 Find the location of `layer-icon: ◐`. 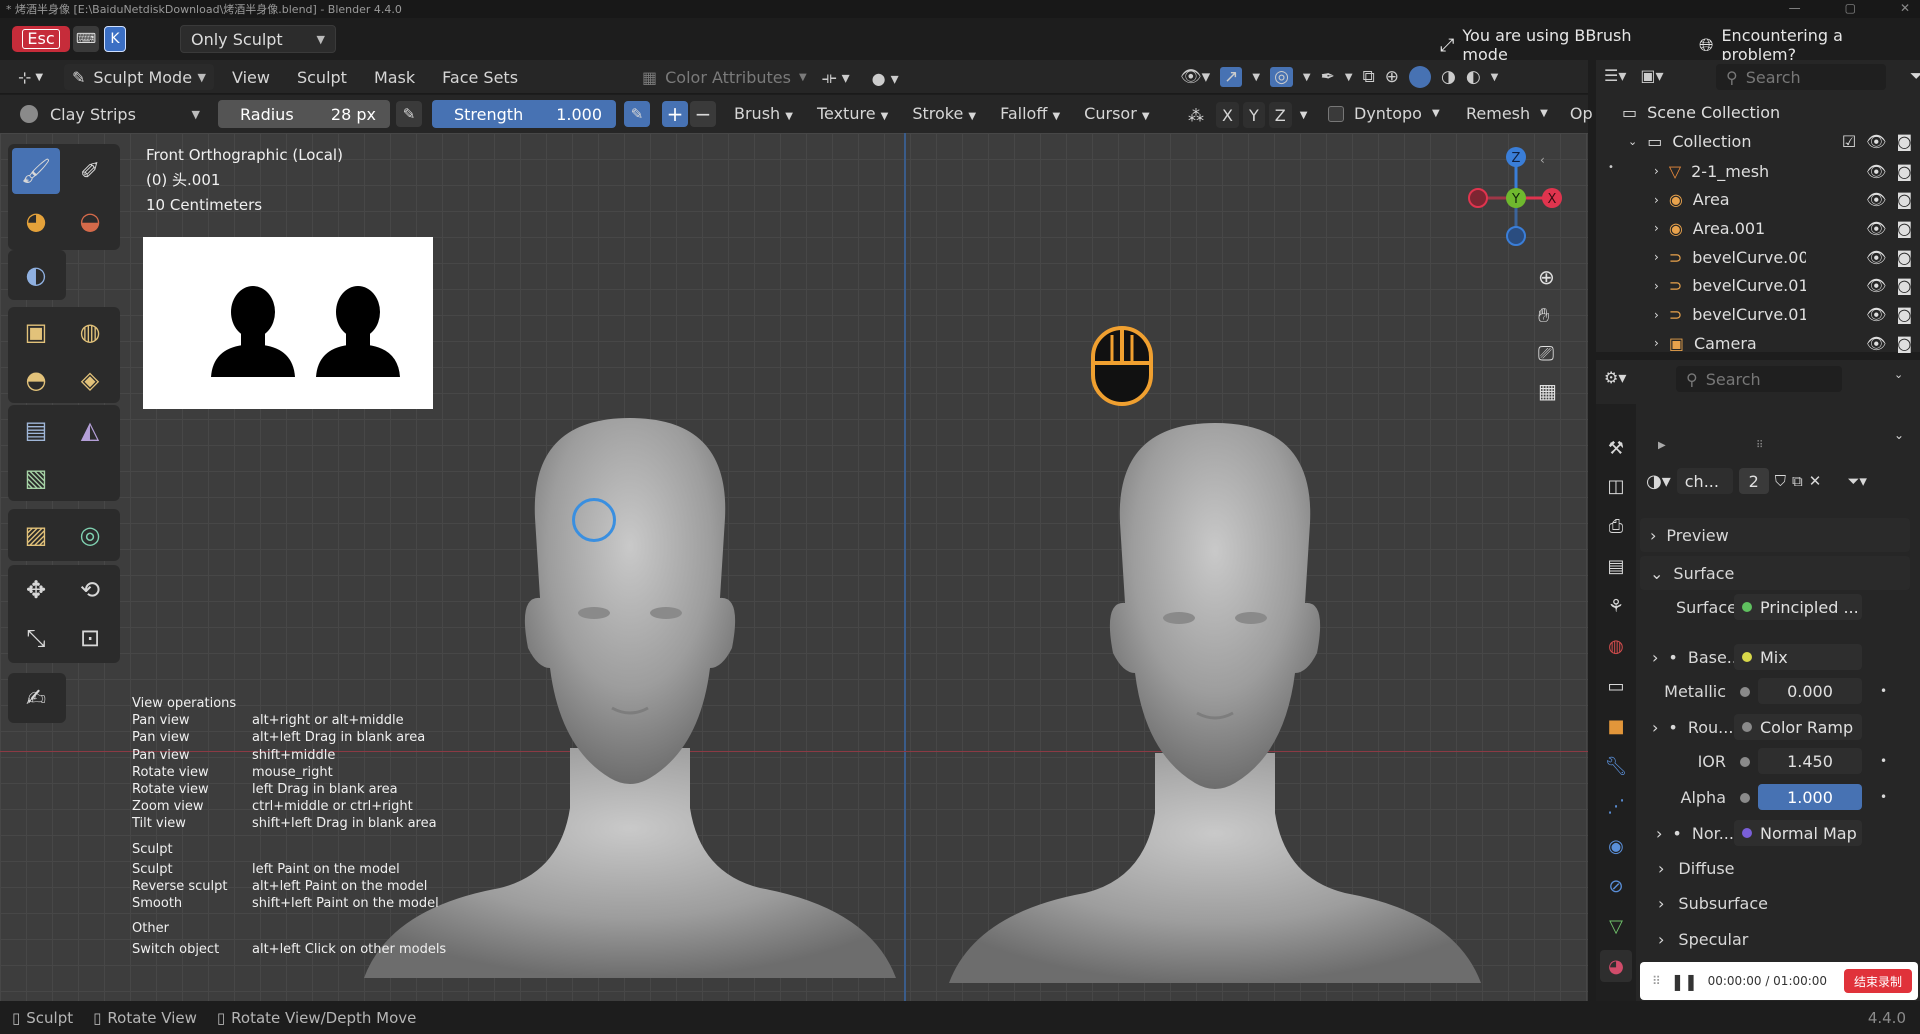

layer-icon: ◐ is located at coordinates (36, 275).